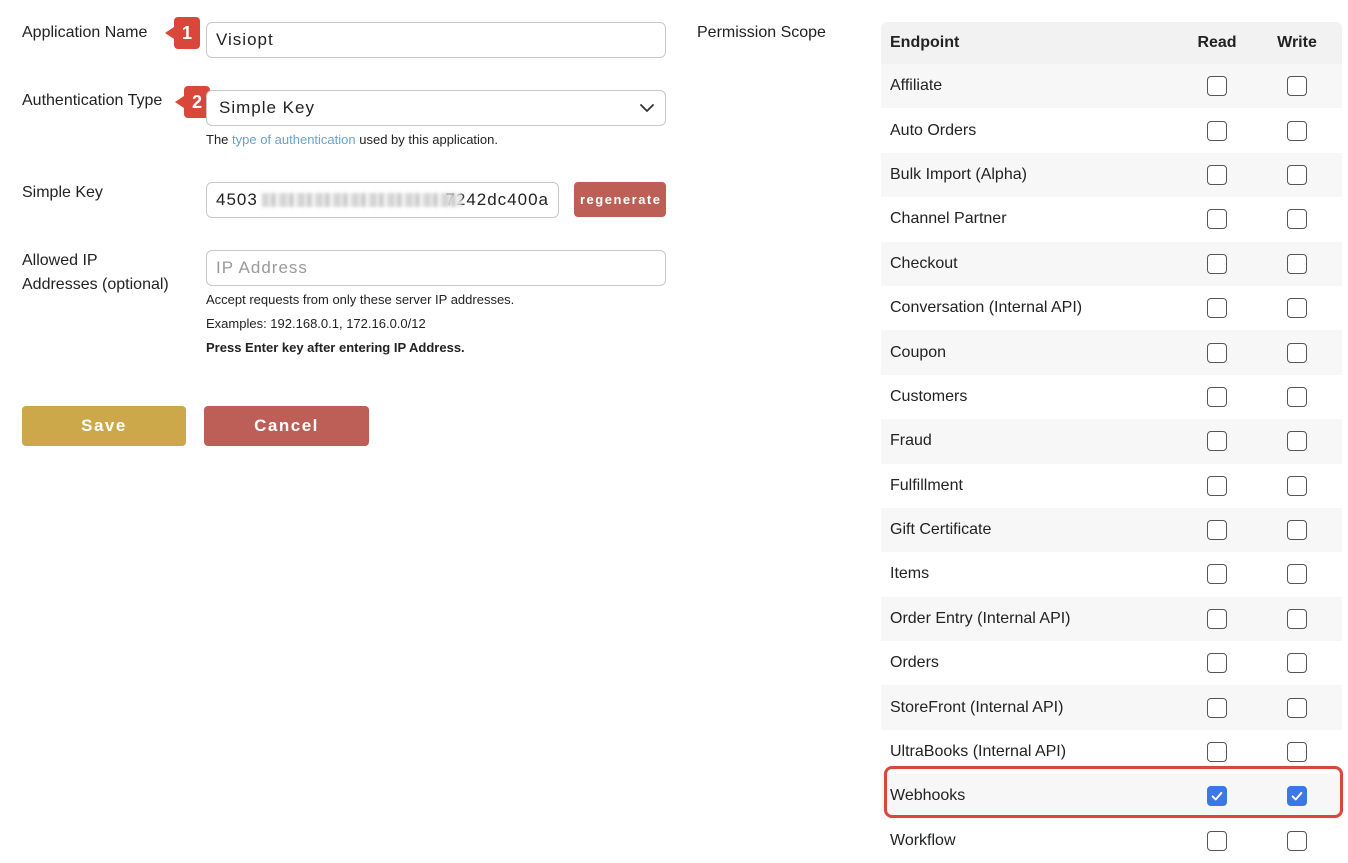  What do you see at coordinates (1297, 42) in the screenshot?
I see `header-write: Write` at bounding box center [1297, 42].